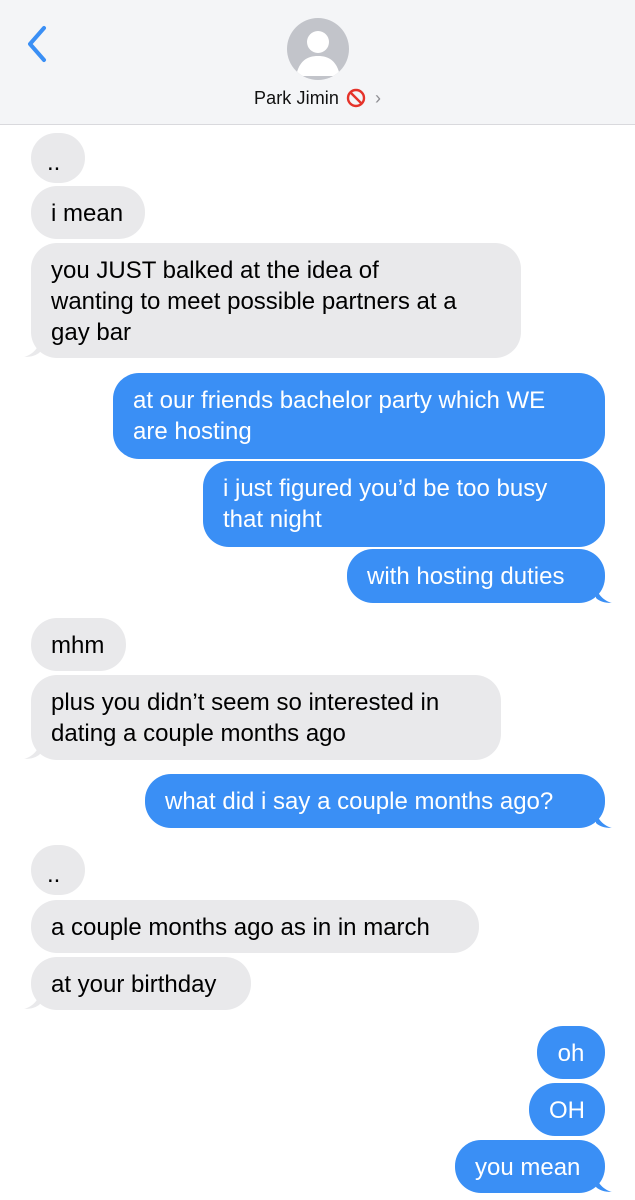 The image size is (635, 1200). Describe the element at coordinates (78, 644) in the screenshot. I see `message-bubble-incoming: mhm` at that location.